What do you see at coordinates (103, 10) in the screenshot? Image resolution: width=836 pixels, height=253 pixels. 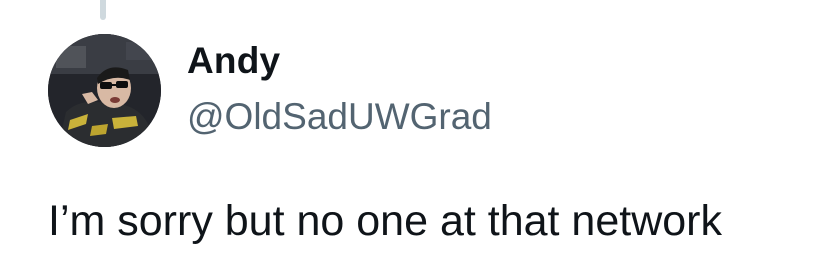 I see `thread-connector-line` at bounding box center [103, 10].